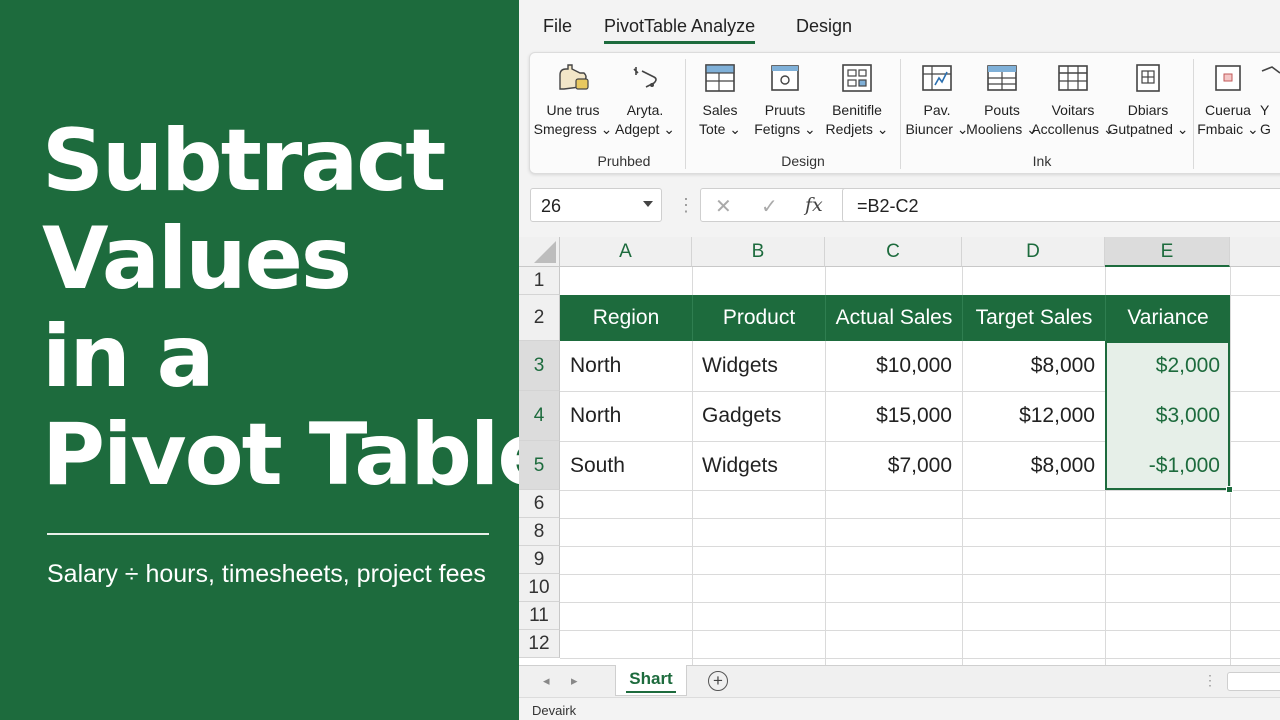 The width and height of the screenshot is (1280, 720). What do you see at coordinates (645, 100) in the screenshot?
I see `ribbon-button-aryta: Aryta. Adgept ⌄` at bounding box center [645, 100].